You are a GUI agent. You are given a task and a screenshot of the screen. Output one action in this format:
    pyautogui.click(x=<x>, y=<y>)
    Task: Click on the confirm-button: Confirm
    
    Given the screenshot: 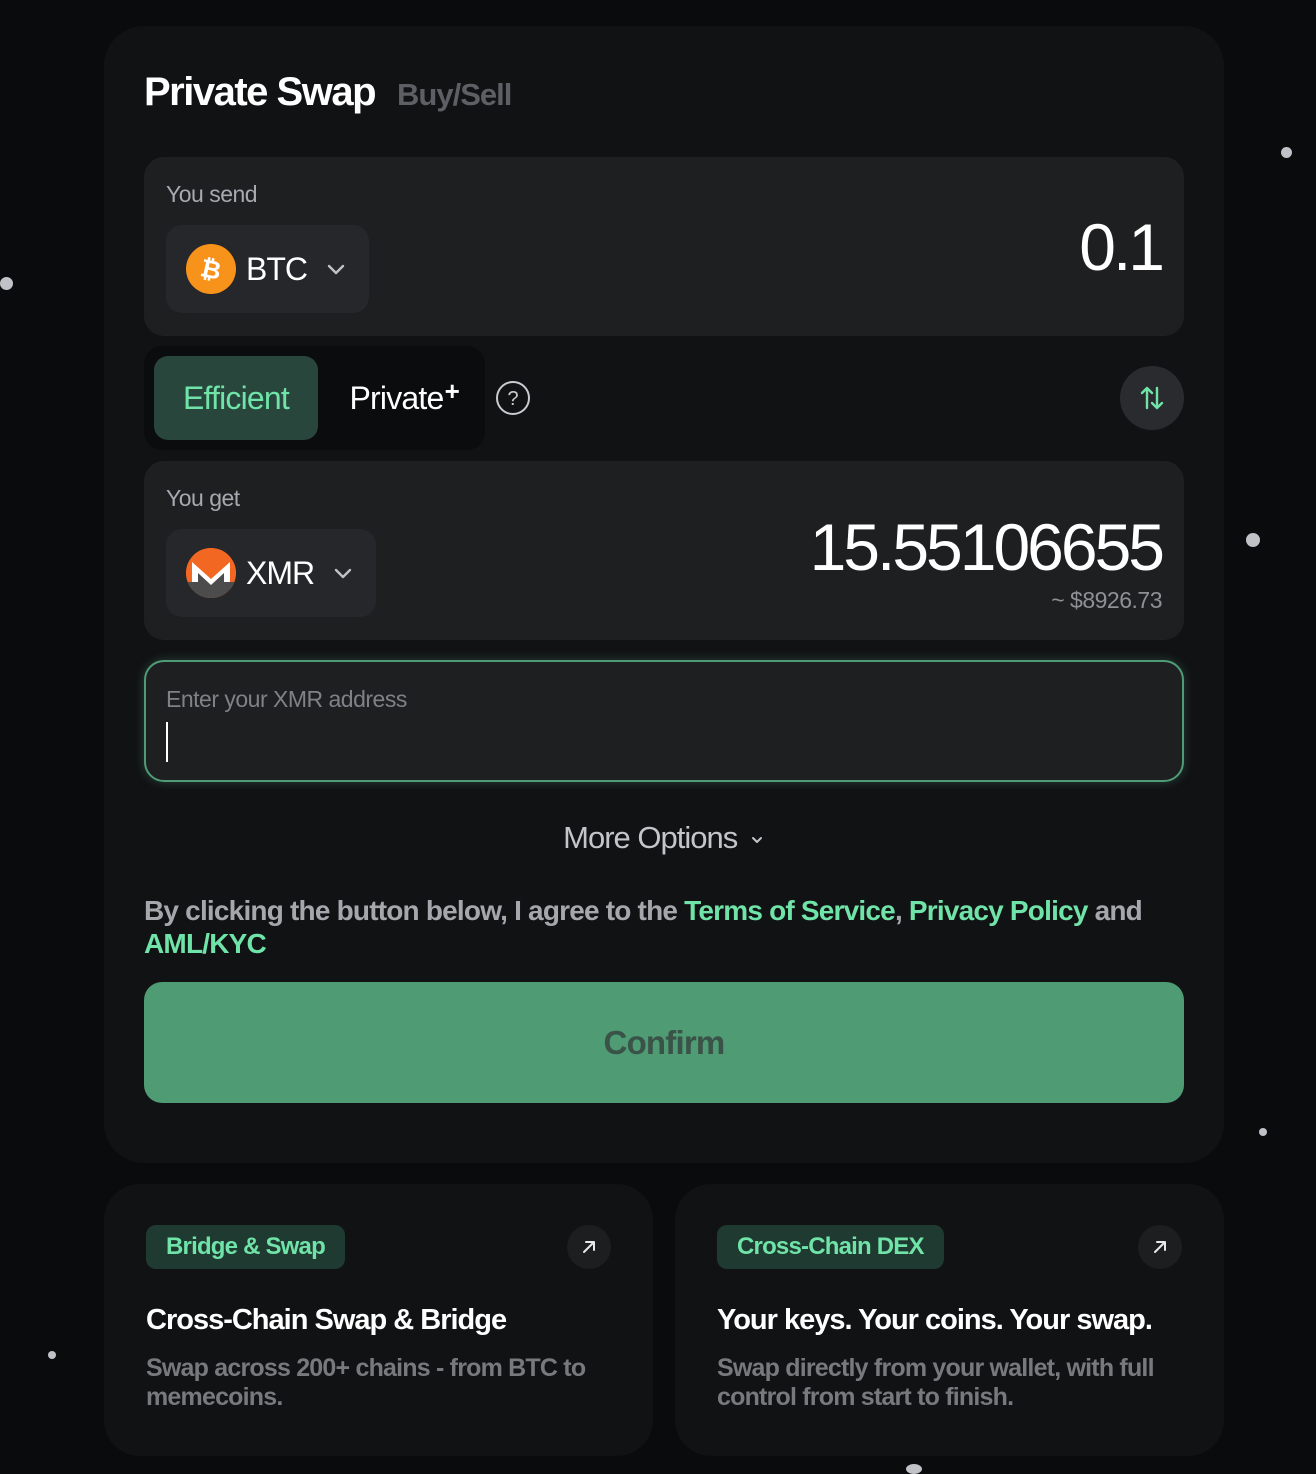 What is the action you would take?
    pyautogui.click(x=664, y=1042)
    